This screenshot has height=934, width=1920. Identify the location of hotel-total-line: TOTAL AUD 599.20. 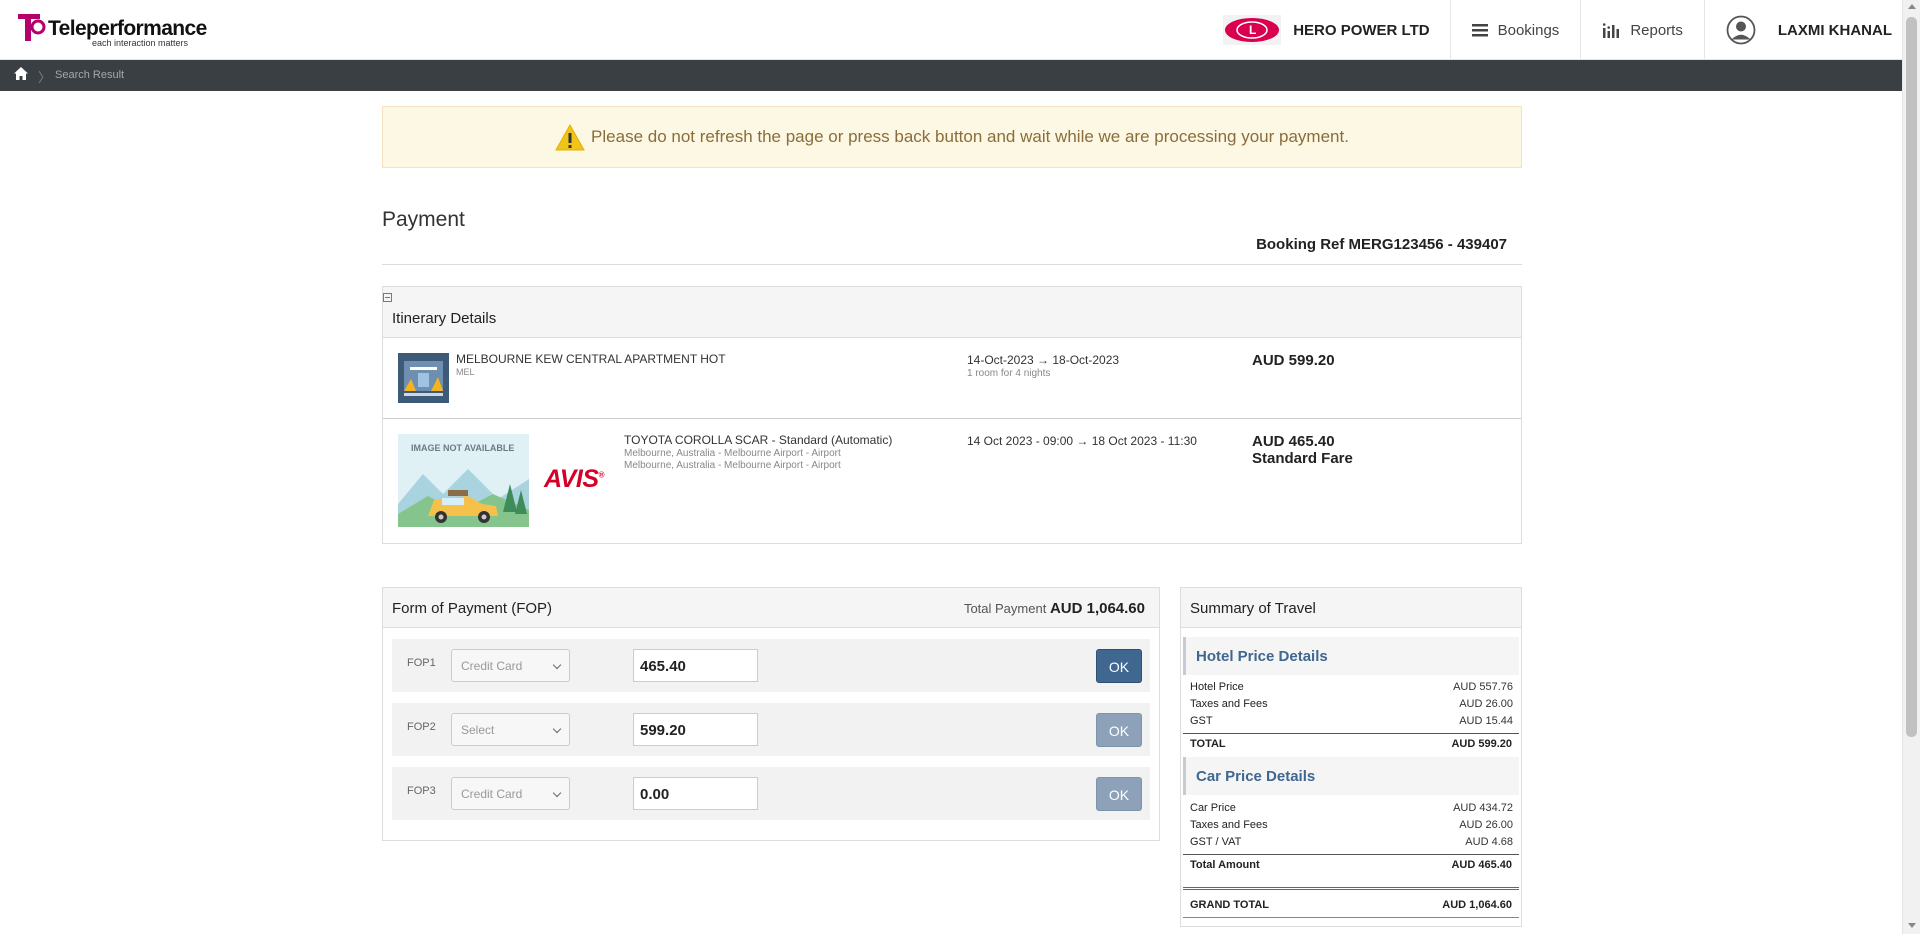
(1351, 743).